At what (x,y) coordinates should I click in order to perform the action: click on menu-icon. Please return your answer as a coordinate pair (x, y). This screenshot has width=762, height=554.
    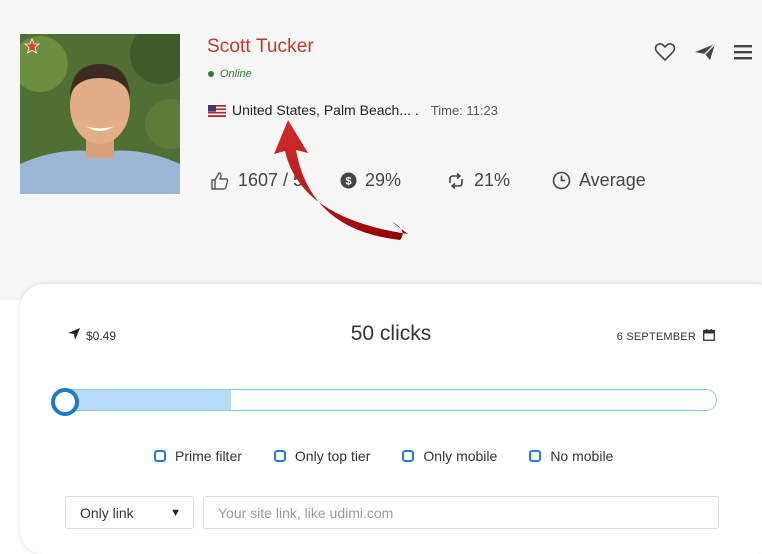
    Looking at the image, I should click on (743, 54).